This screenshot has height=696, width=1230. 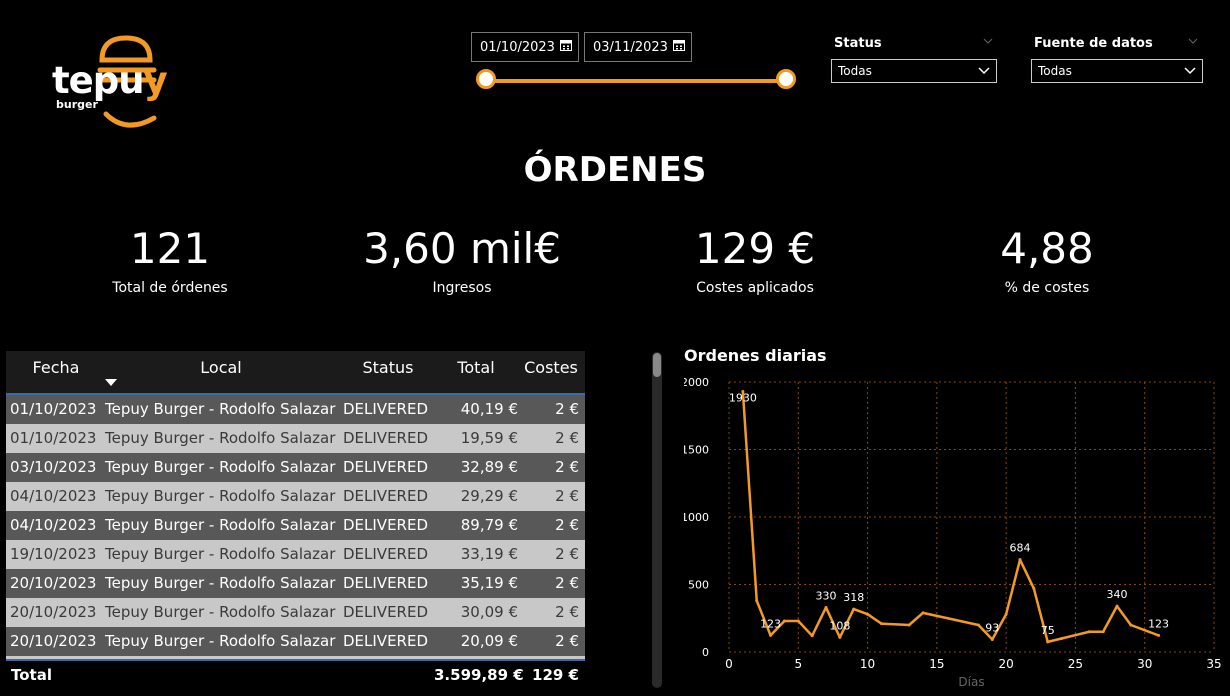 What do you see at coordinates (786, 79) in the screenshot?
I see `date-range-end-handle` at bounding box center [786, 79].